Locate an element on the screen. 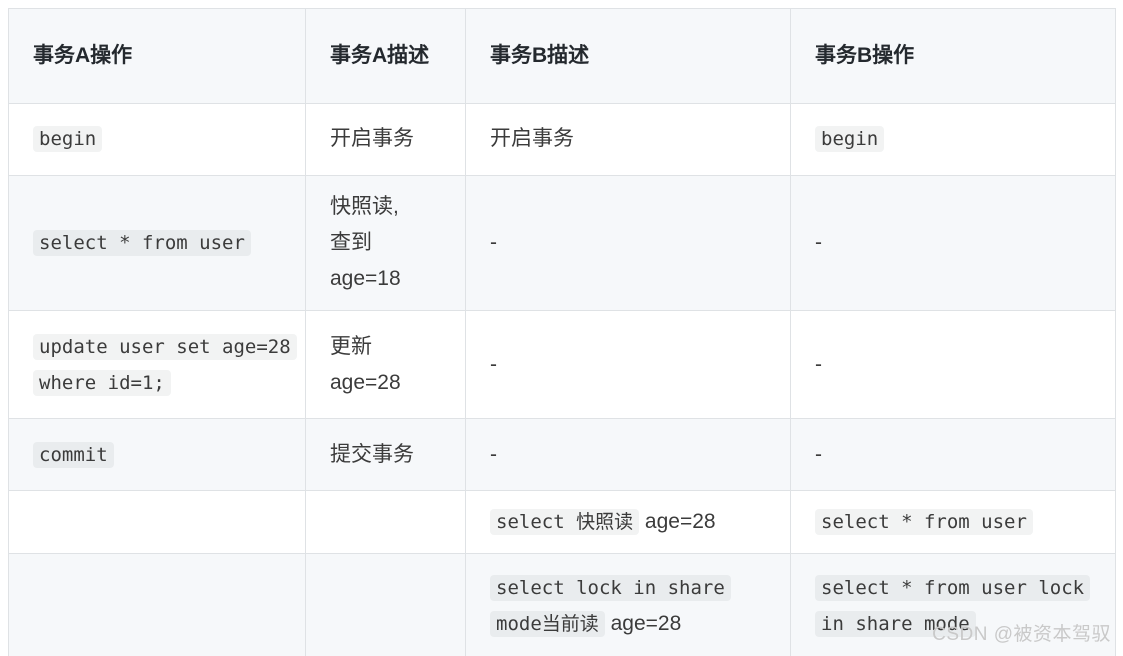  cell-a-operation: select * from user is located at coordinates (157, 243).